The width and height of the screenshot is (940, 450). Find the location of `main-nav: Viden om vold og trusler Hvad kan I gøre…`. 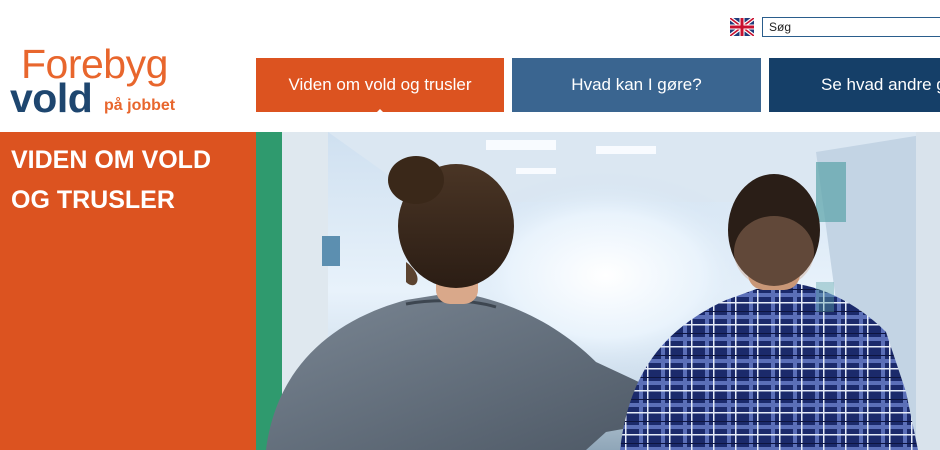

main-nav: Viden om vold og trusler Hvad kan I gøre… is located at coordinates (470, 85).